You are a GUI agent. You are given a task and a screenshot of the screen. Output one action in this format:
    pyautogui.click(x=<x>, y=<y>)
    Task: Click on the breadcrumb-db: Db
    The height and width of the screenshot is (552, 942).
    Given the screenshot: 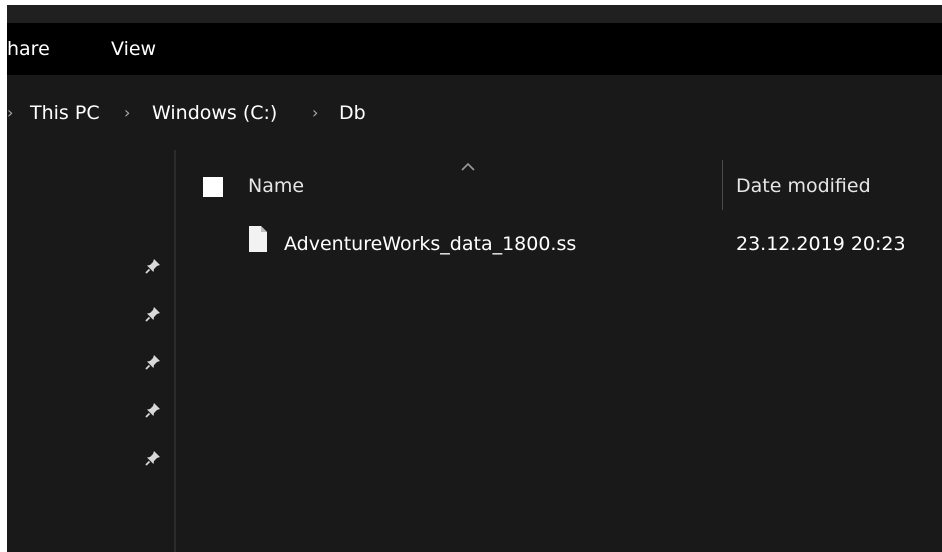 What is the action you would take?
    pyautogui.click(x=352, y=113)
    